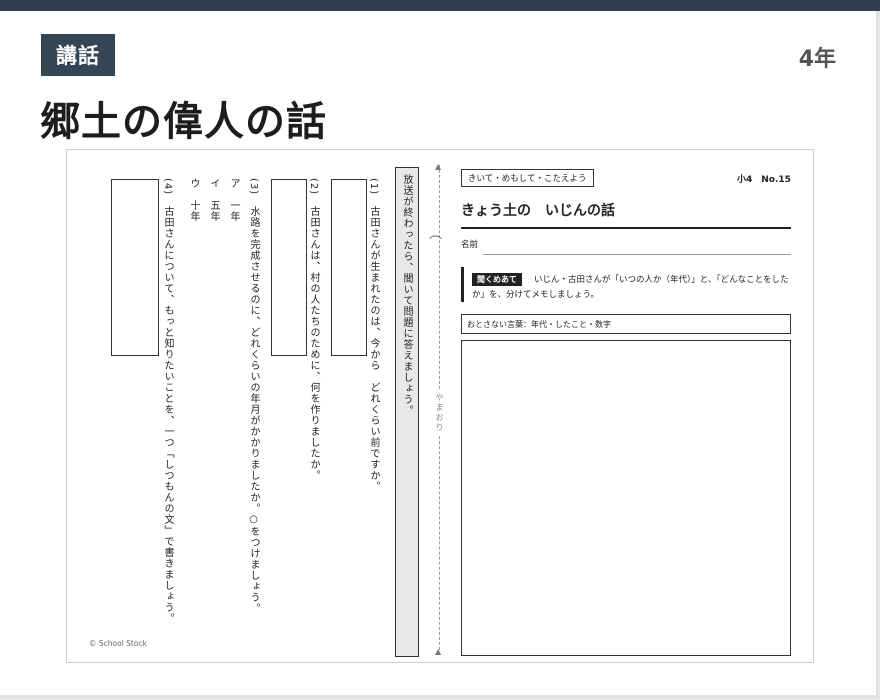 The height and width of the screenshot is (700, 880). What do you see at coordinates (213, 200) in the screenshot?
I see `q3-option-b: イ 五年` at bounding box center [213, 200].